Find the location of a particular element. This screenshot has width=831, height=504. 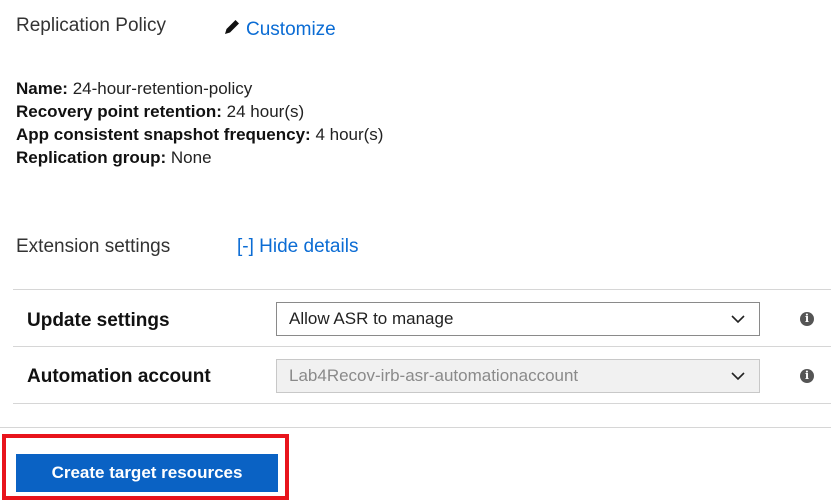

pencil-icon is located at coordinates (232, 27).